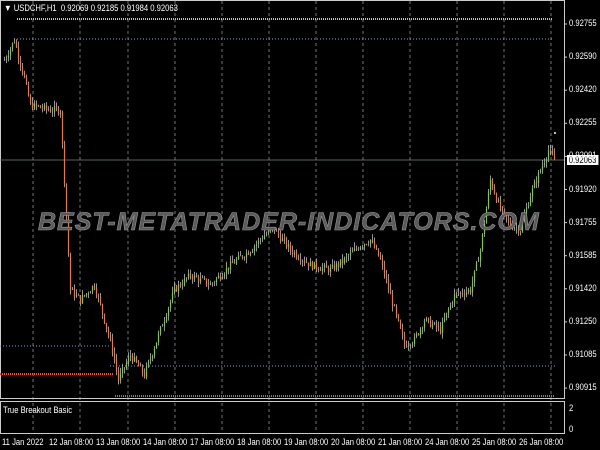  Describe the element at coordinates (583, 221) in the screenshot. I see `price-axis-label: 0.91755` at that location.